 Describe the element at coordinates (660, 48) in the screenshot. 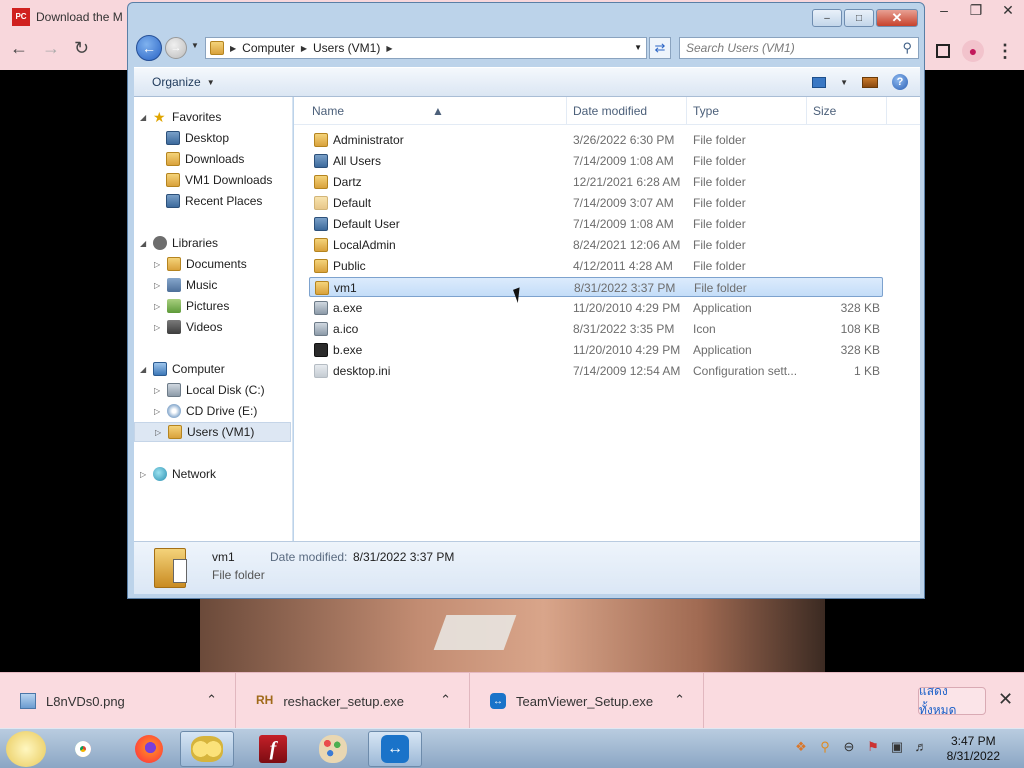

I see `refresh-button: ⇄` at that location.